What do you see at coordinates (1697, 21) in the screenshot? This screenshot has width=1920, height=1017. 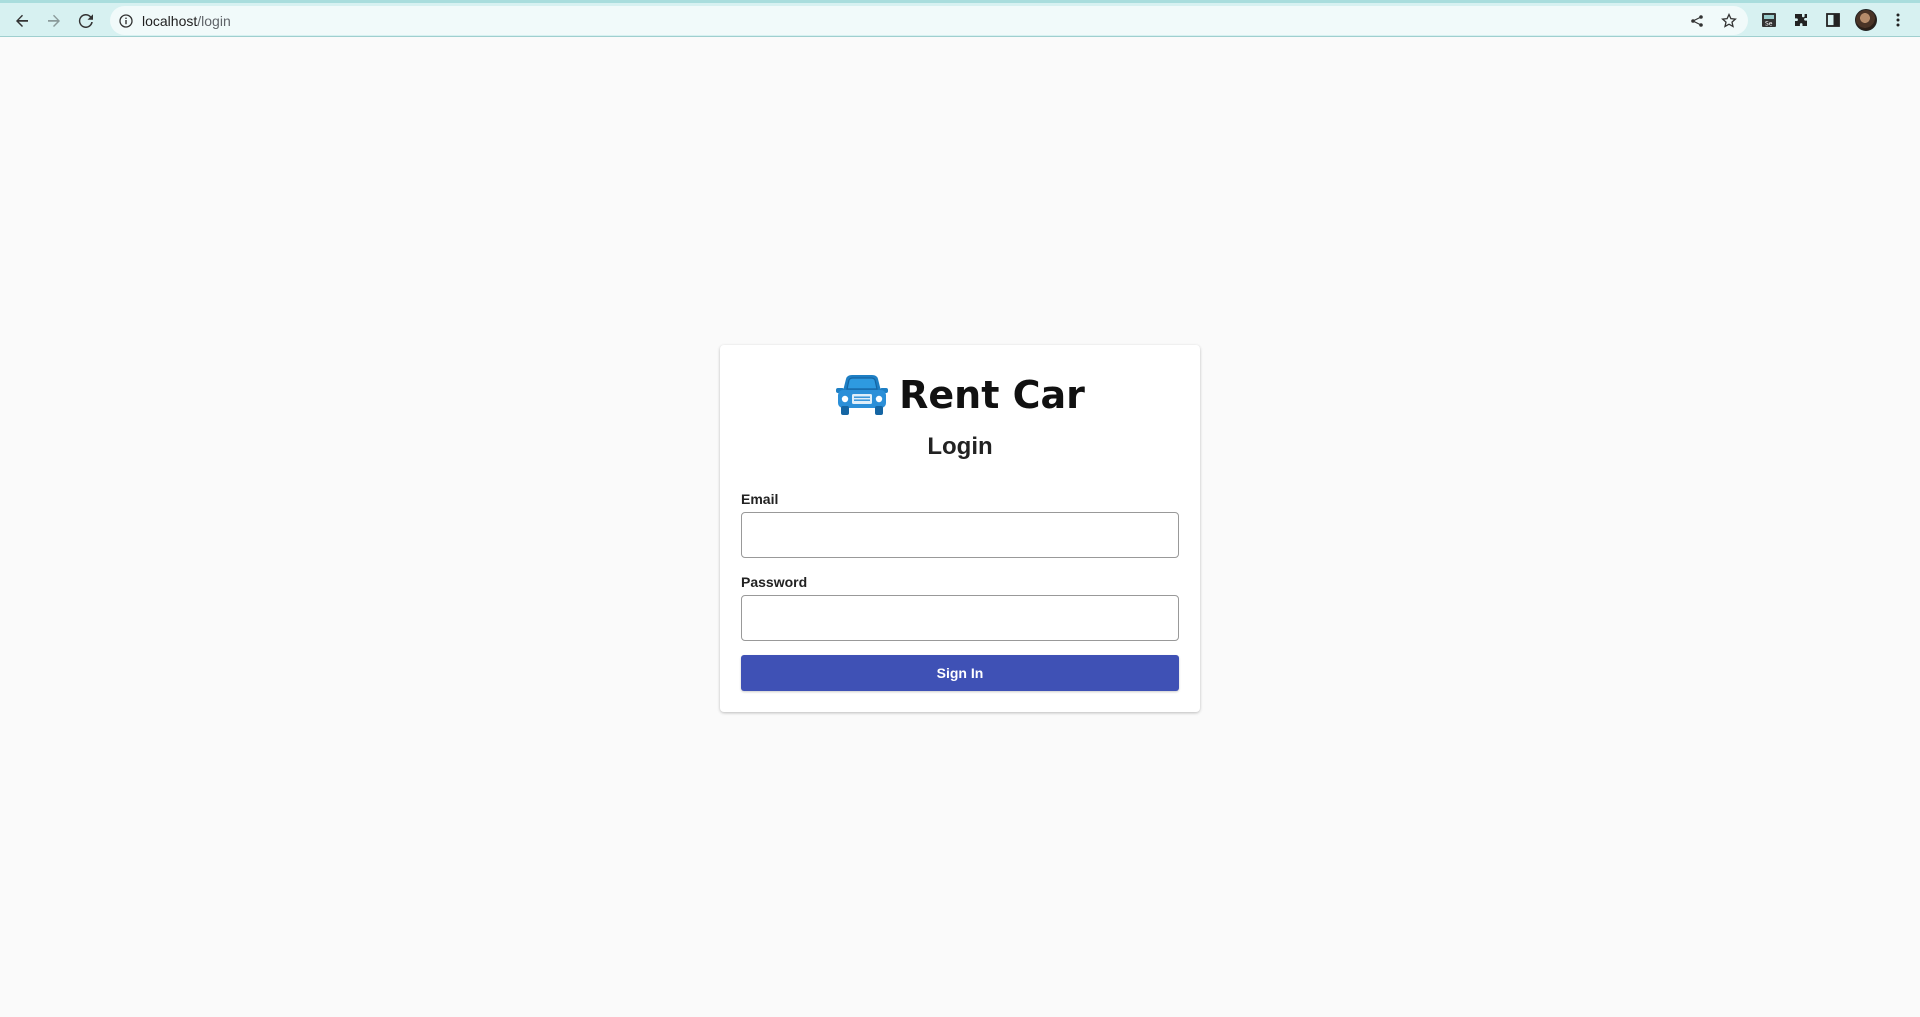 I see `share-icon` at bounding box center [1697, 21].